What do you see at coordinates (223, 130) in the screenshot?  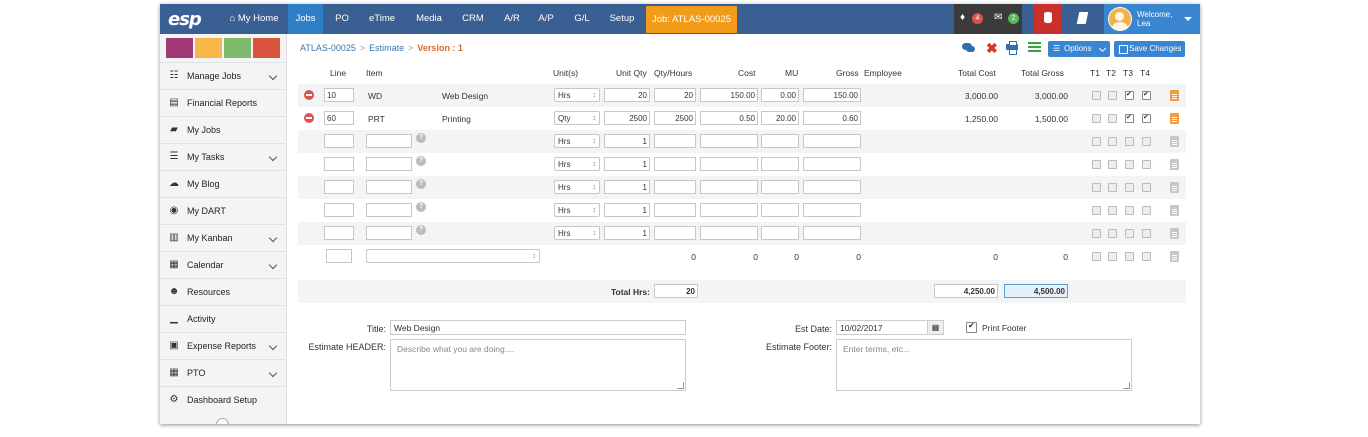 I see `sidebar-item-my-jobs: ▰ My Jobs` at bounding box center [223, 130].